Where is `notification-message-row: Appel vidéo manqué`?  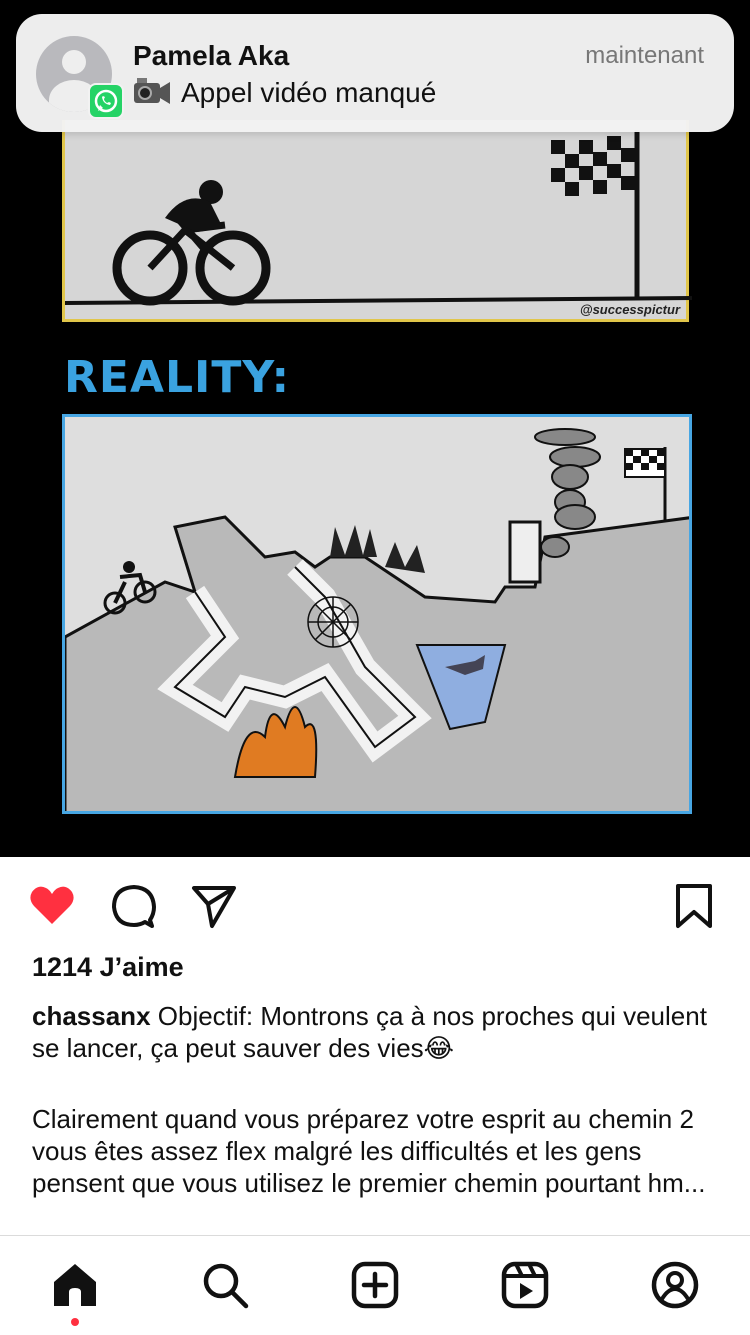
notification-message-row: Appel vidéo manqué is located at coordinates (284, 92).